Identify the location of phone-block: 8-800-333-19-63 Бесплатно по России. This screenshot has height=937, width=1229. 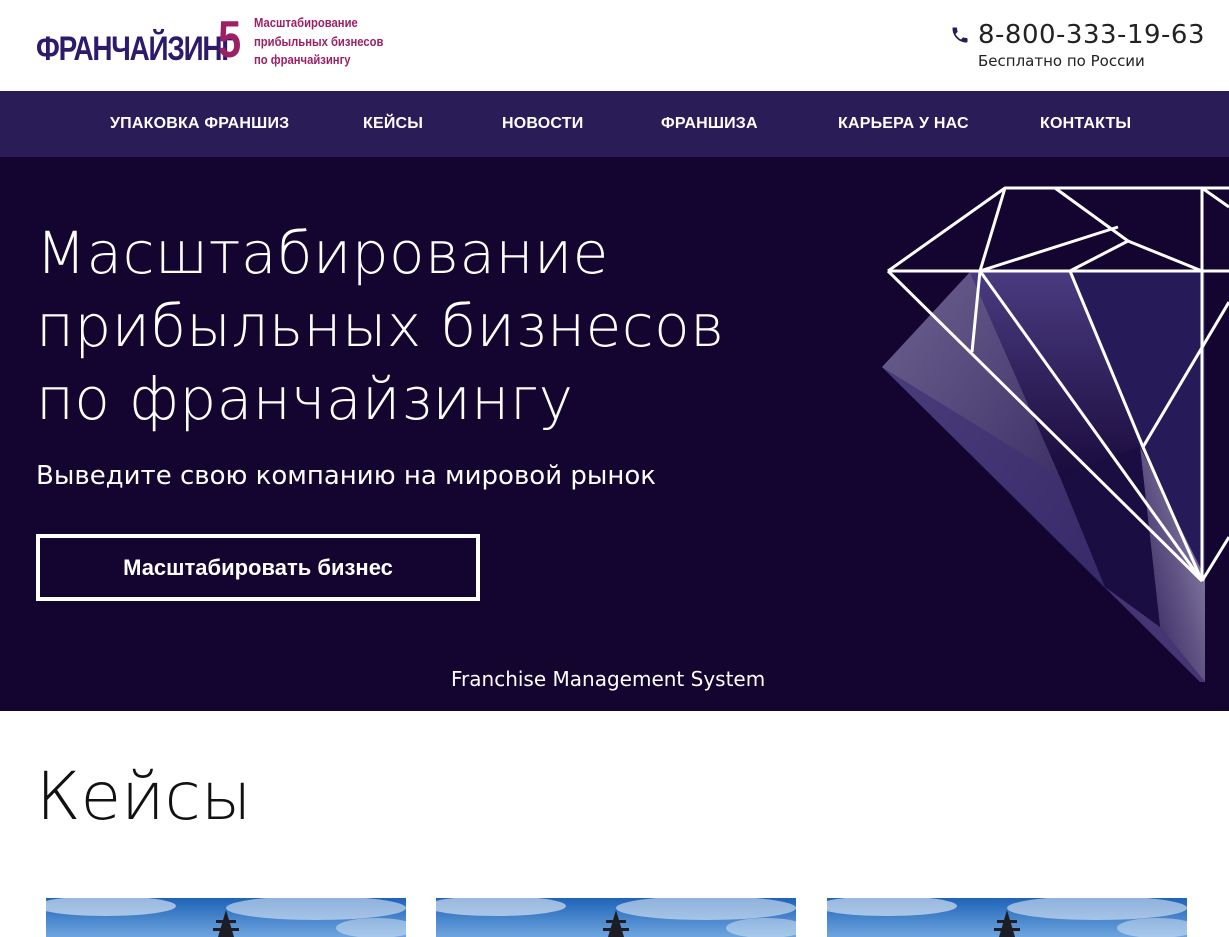
(1077, 44).